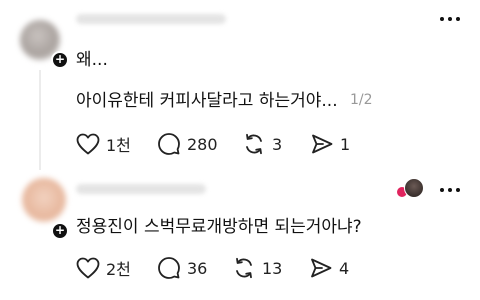 This screenshot has height=300, width=480. I want to click on thread-line, so click(40, 120).